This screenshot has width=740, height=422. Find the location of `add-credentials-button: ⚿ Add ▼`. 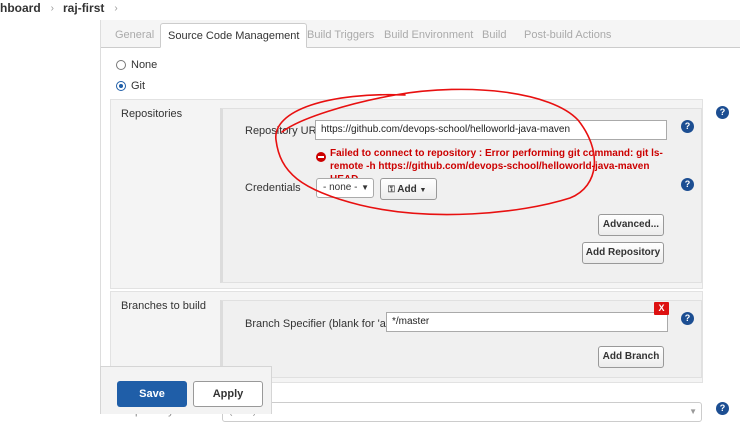

add-credentials-button: ⚿ Add ▼ is located at coordinates (408, 189).